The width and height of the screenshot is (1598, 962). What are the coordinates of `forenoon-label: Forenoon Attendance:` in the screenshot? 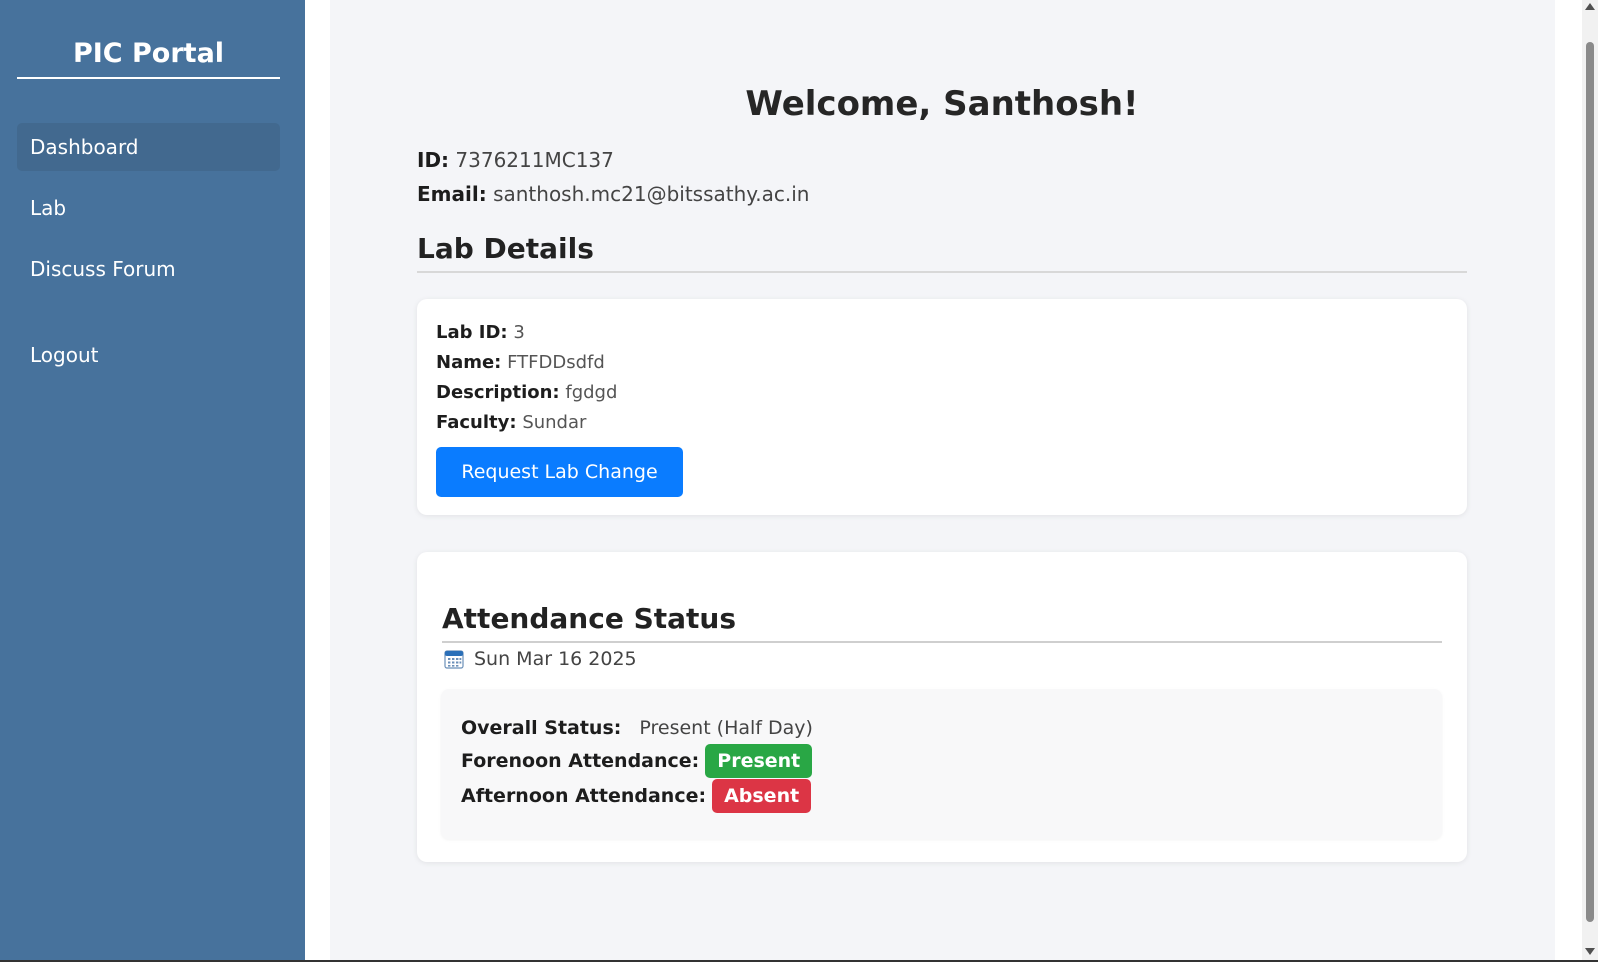 It's located at (580, 761).